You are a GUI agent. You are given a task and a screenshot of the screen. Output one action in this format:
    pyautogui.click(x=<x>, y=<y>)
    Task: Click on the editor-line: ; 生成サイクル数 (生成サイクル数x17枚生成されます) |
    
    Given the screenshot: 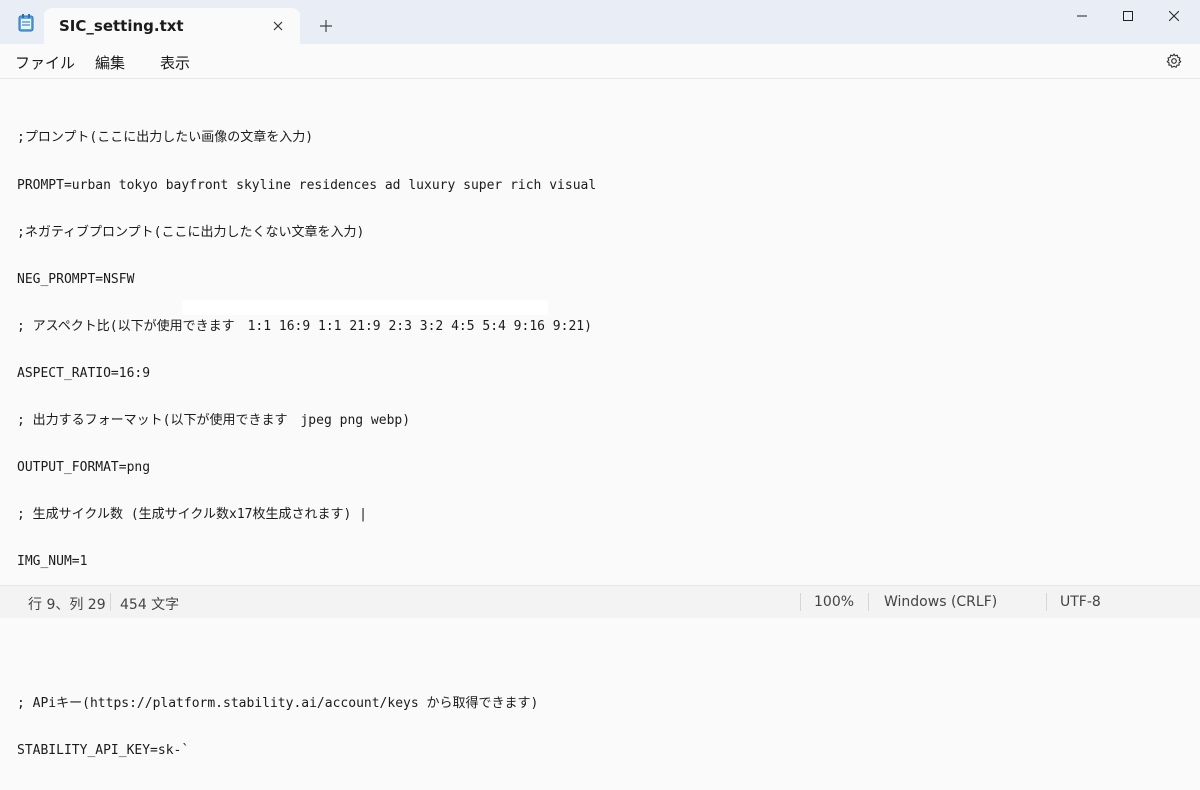 What is the action you would take?
    pyautogui.click(x=192, y=515)
    